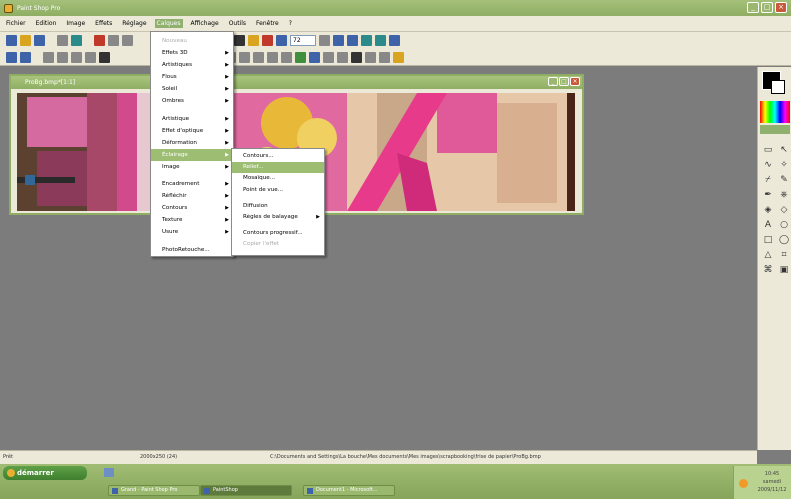  Describe the element at coordinates (303, 40) in the screenshot. I see `font-size-field: 72` at that location.